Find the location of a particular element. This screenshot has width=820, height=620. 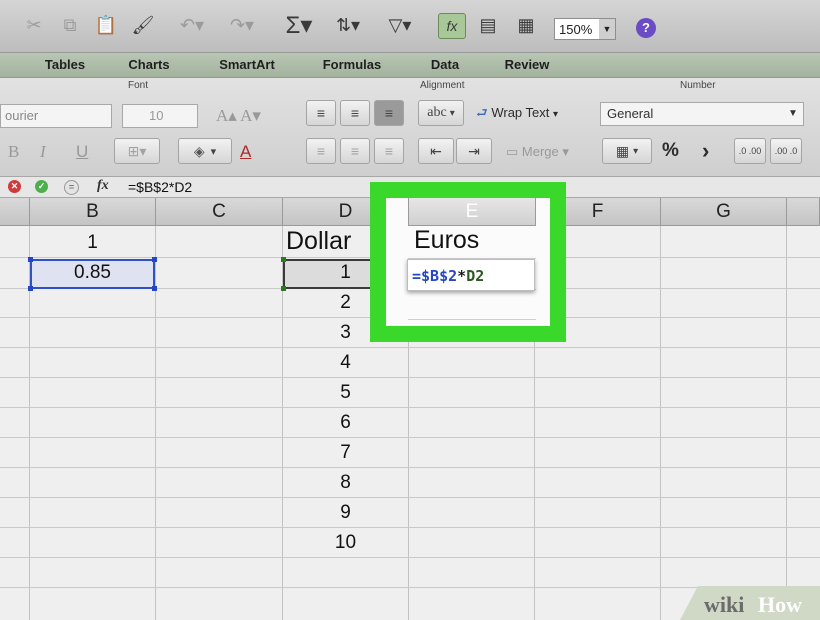

justify-right-icon: ≡ is located at coordinates (389, 151).